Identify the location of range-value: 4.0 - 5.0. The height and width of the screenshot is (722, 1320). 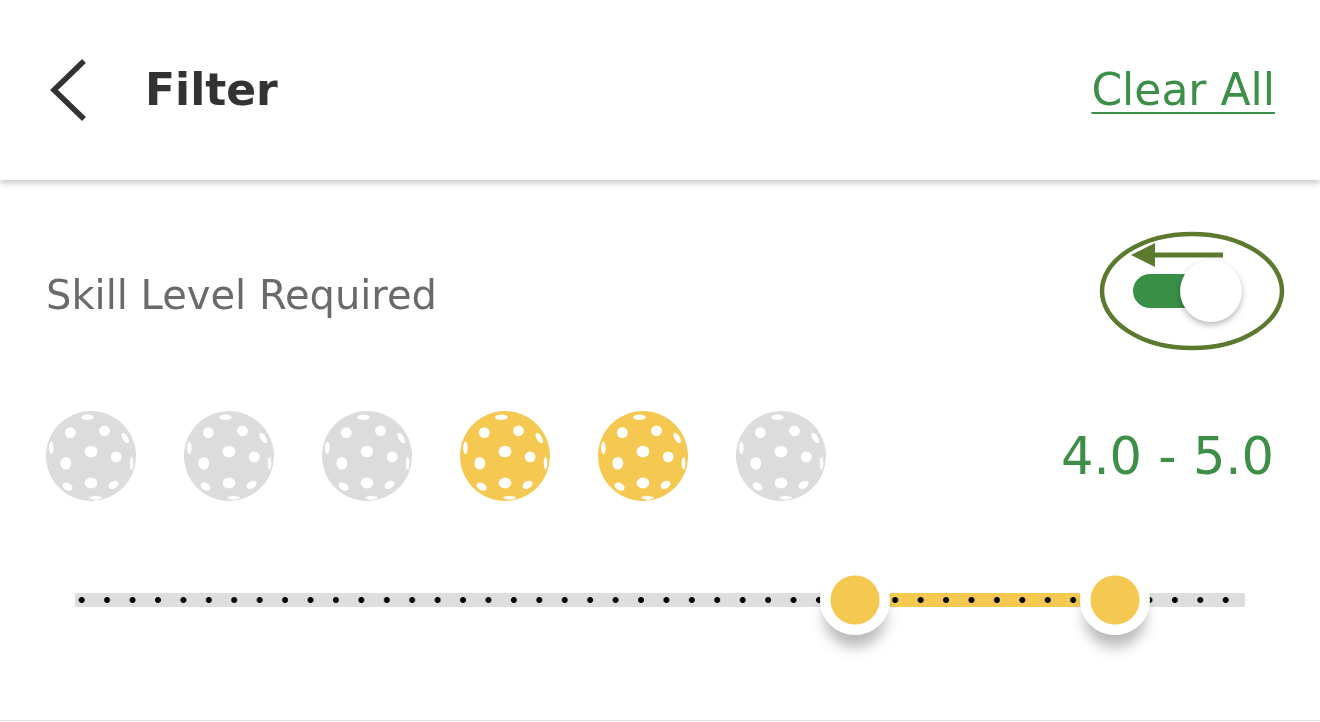
(1167, 456).